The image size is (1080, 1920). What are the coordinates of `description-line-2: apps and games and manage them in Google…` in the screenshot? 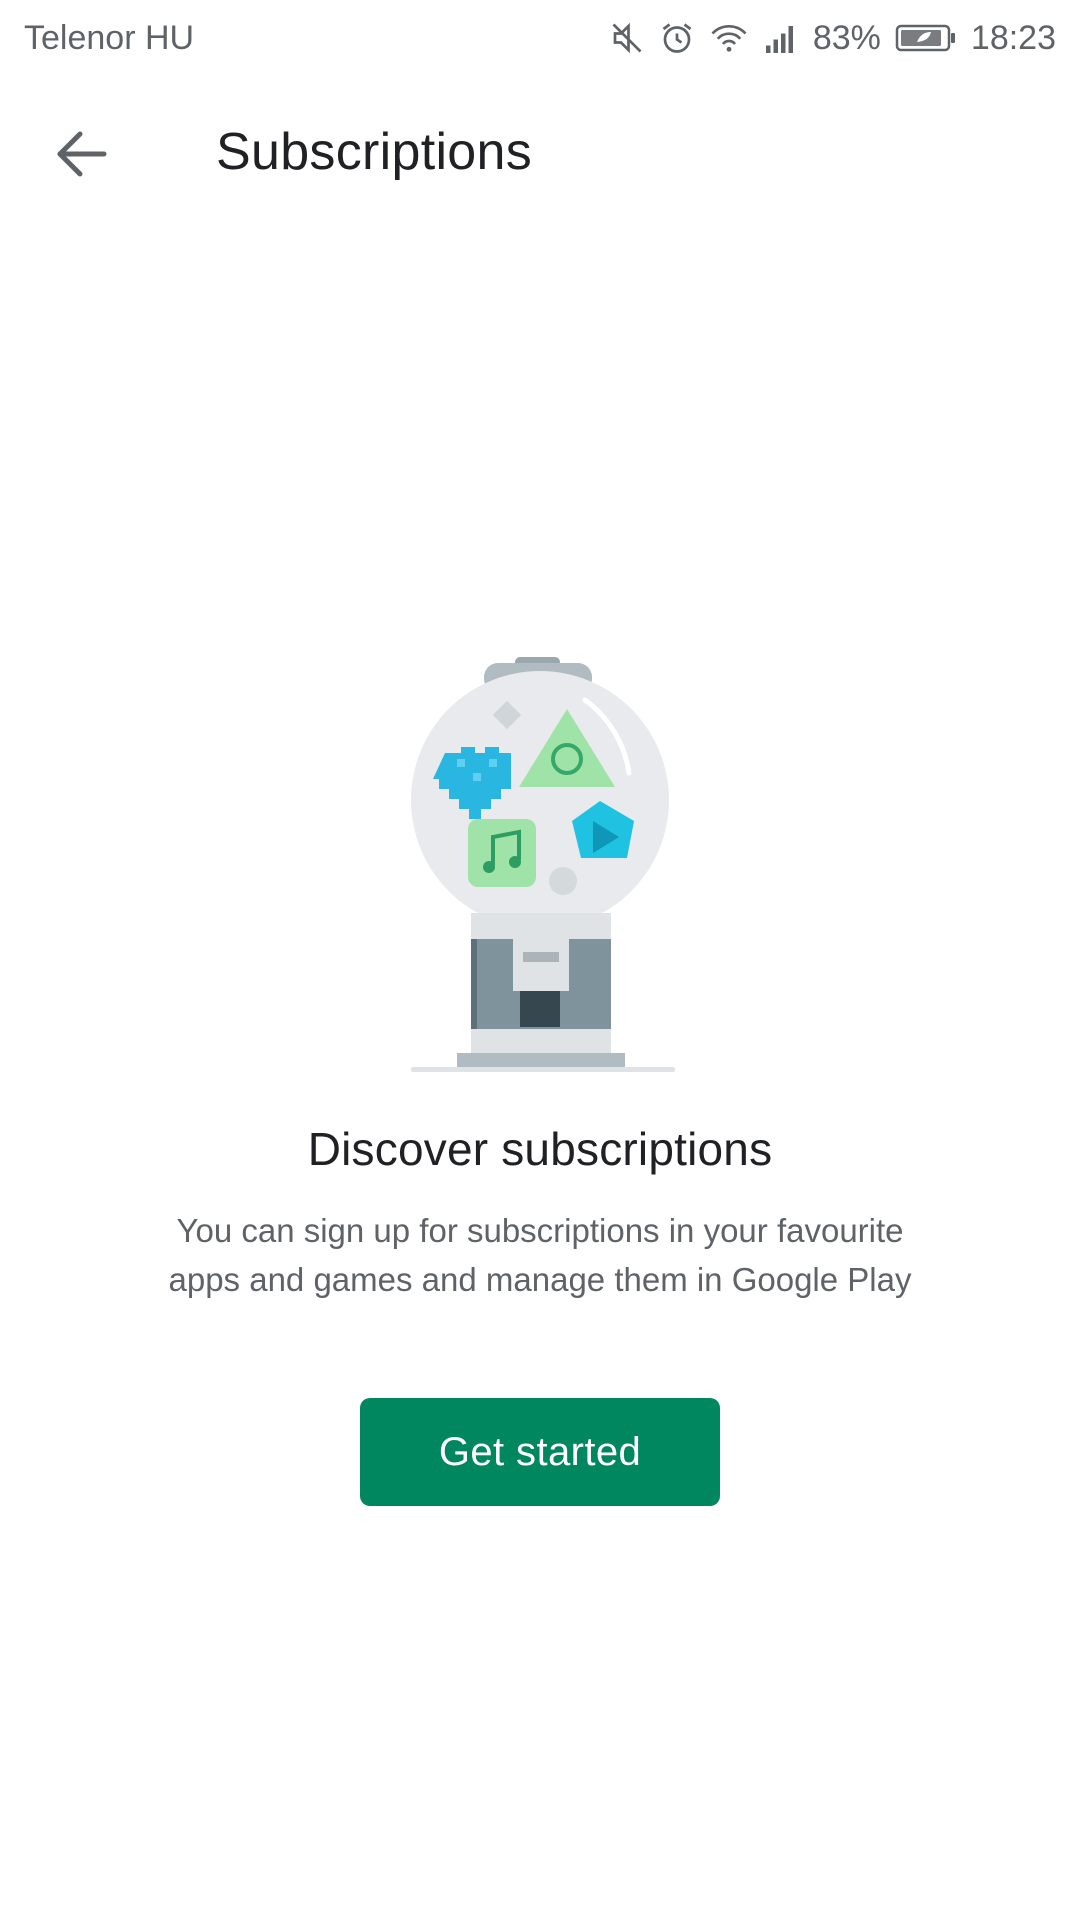 It's located at (540, 1279).